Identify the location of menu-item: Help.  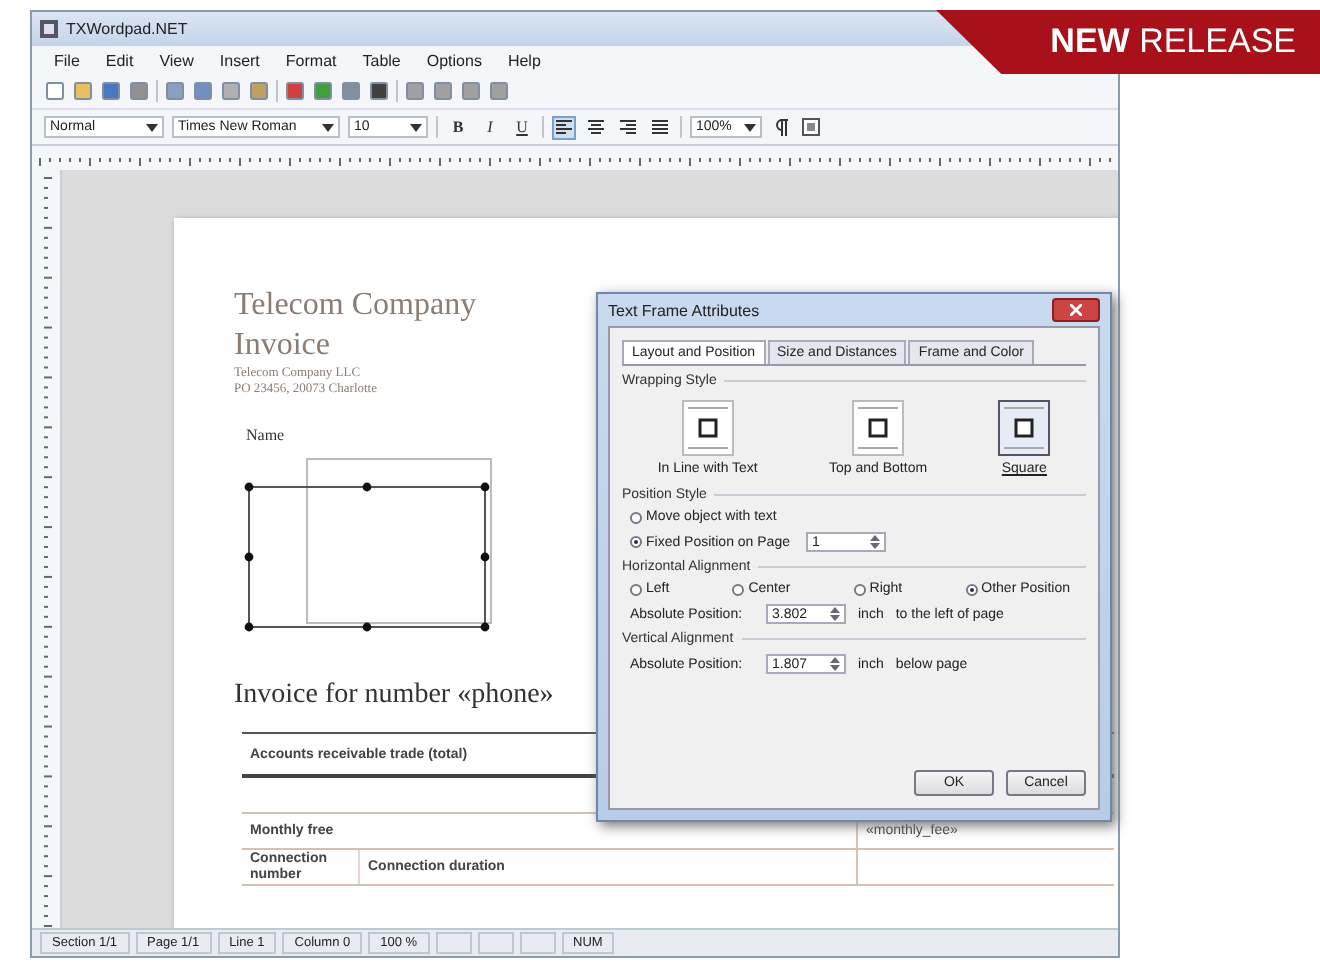
(524, 60).